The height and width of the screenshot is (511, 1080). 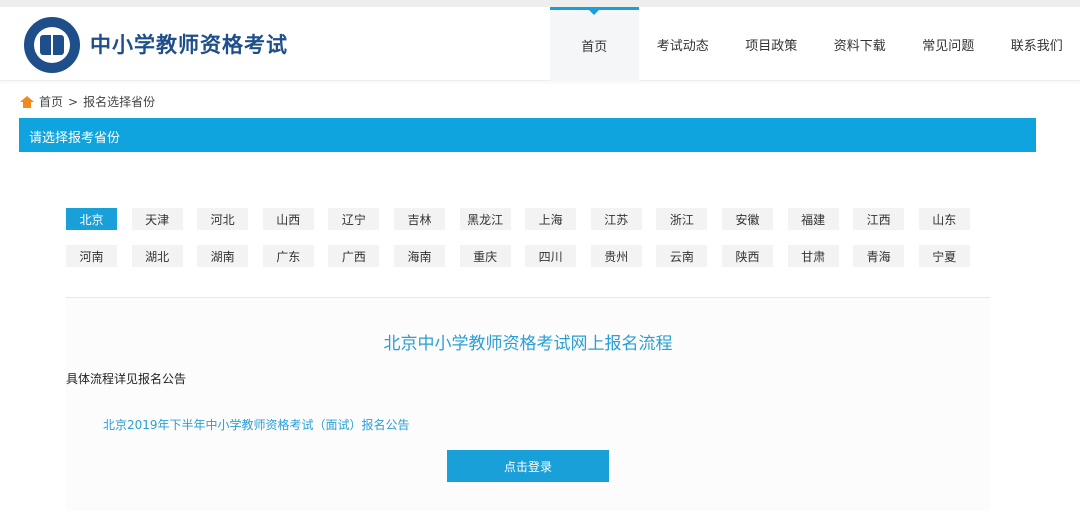 What do you see at coordinates (157, 256) in the screenshot?
I see `province-button: 湖北` at bounding box center [157, 256].